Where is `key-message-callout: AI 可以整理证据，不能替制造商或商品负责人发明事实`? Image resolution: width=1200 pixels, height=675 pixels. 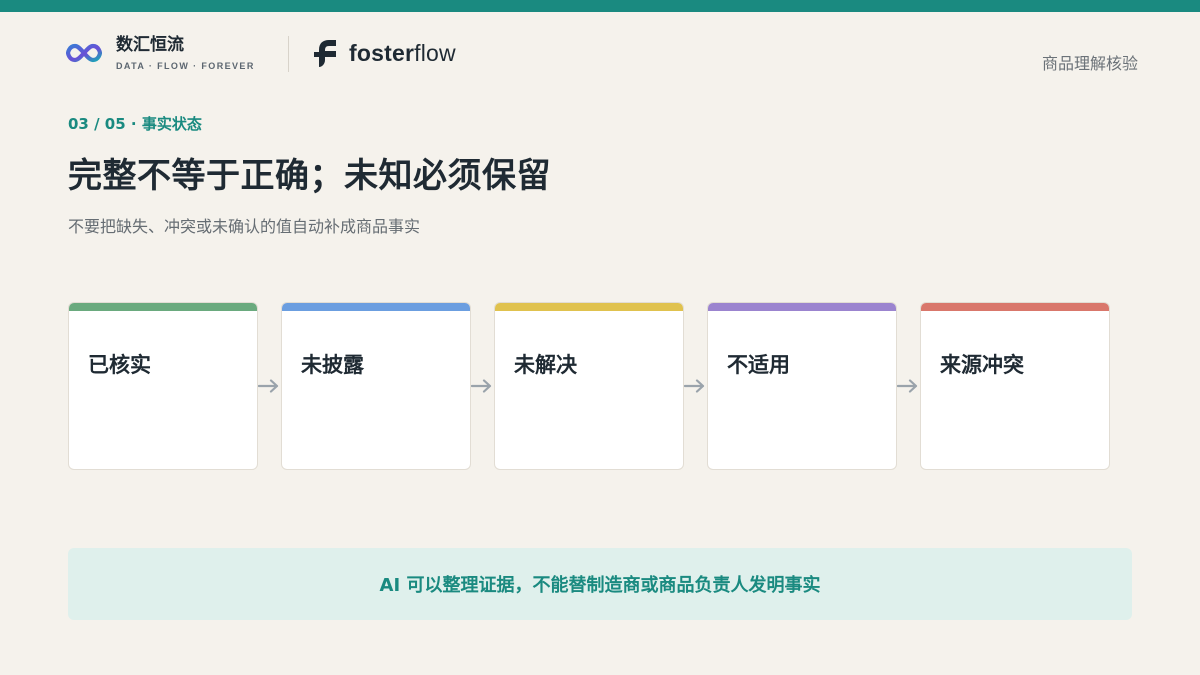 key-message-callout: AI 可以整理证据，不能替制造商或商品负责人发明事实 is located at coordinates (600, 584).